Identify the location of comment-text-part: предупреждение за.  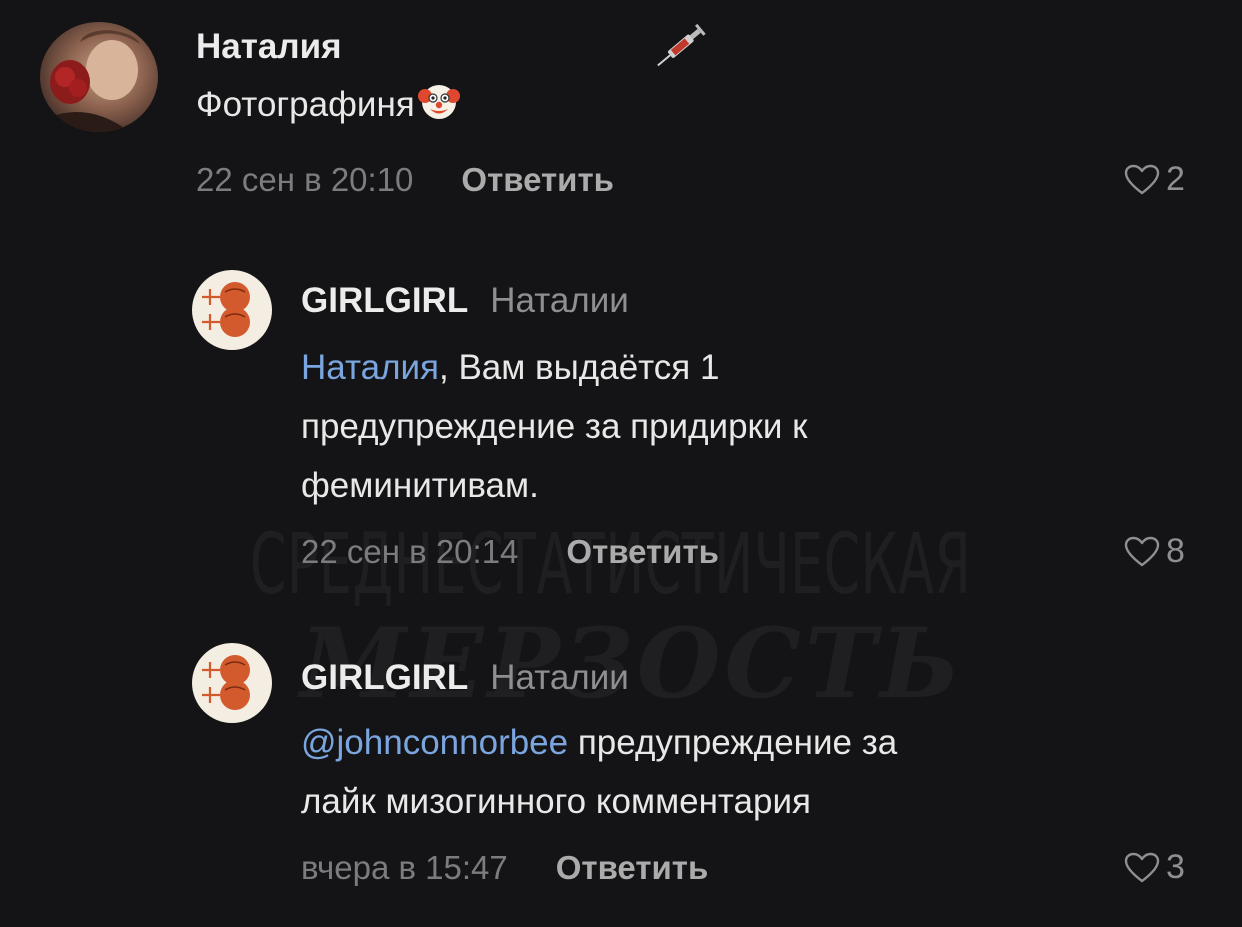
(733, 742).